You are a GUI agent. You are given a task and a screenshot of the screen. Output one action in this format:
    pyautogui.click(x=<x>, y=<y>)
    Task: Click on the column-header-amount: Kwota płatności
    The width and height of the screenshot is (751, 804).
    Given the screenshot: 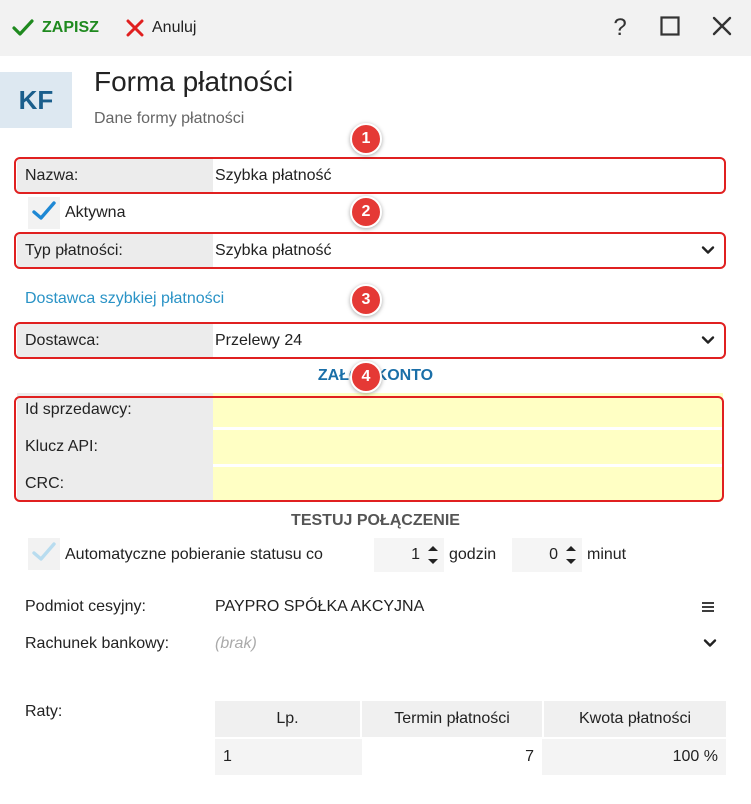 What is the action you would take?
    pyautogui.click(x=635, y=719)
    